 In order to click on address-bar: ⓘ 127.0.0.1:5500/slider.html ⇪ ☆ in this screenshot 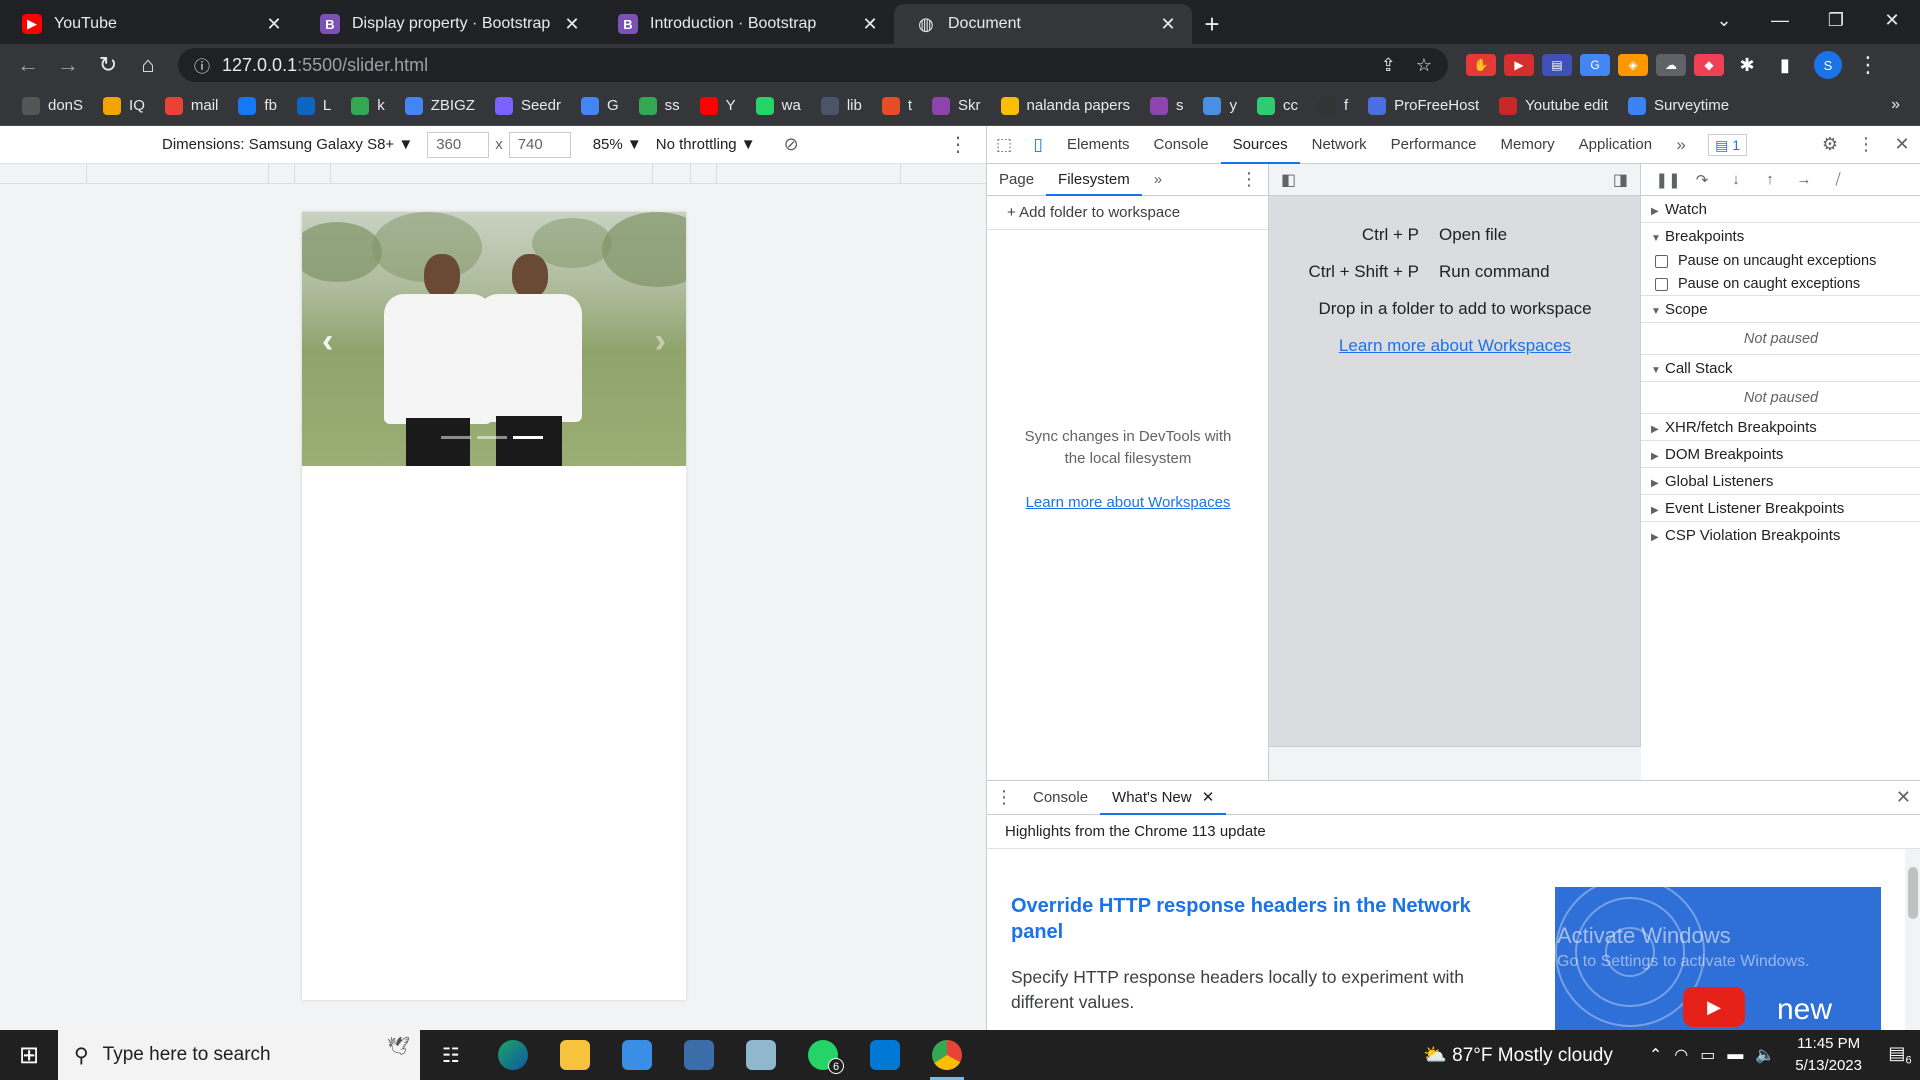, I will do `click(813, 65)`.